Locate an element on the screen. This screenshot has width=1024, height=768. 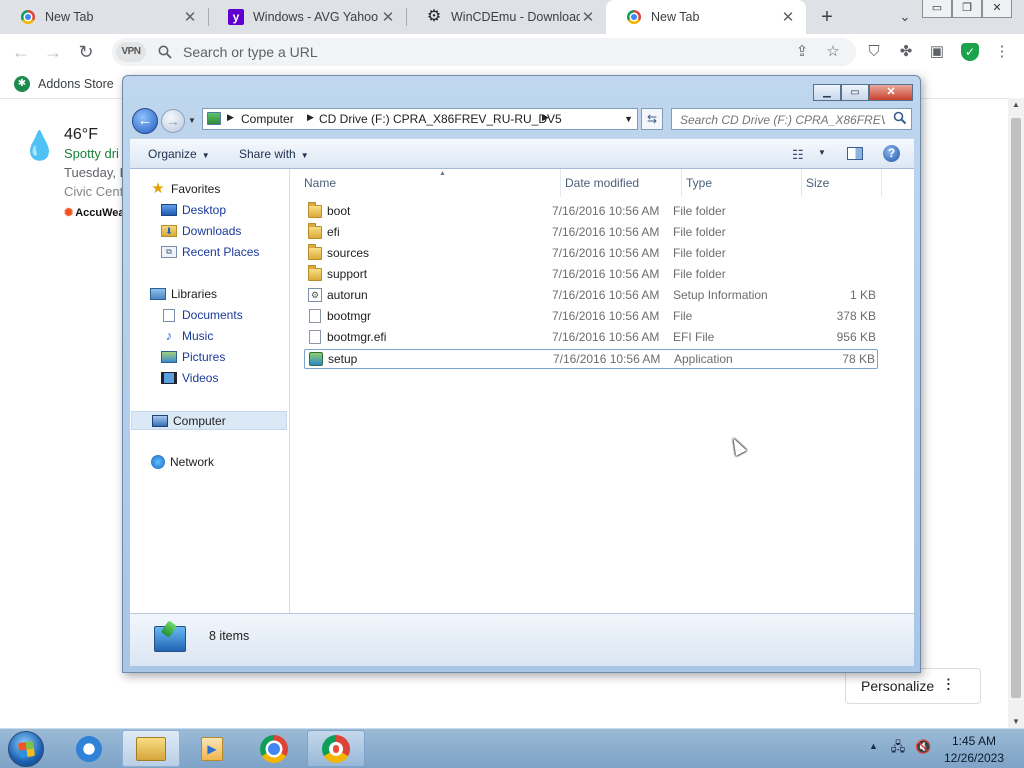
search-icon is located at coordinates (900, 118).